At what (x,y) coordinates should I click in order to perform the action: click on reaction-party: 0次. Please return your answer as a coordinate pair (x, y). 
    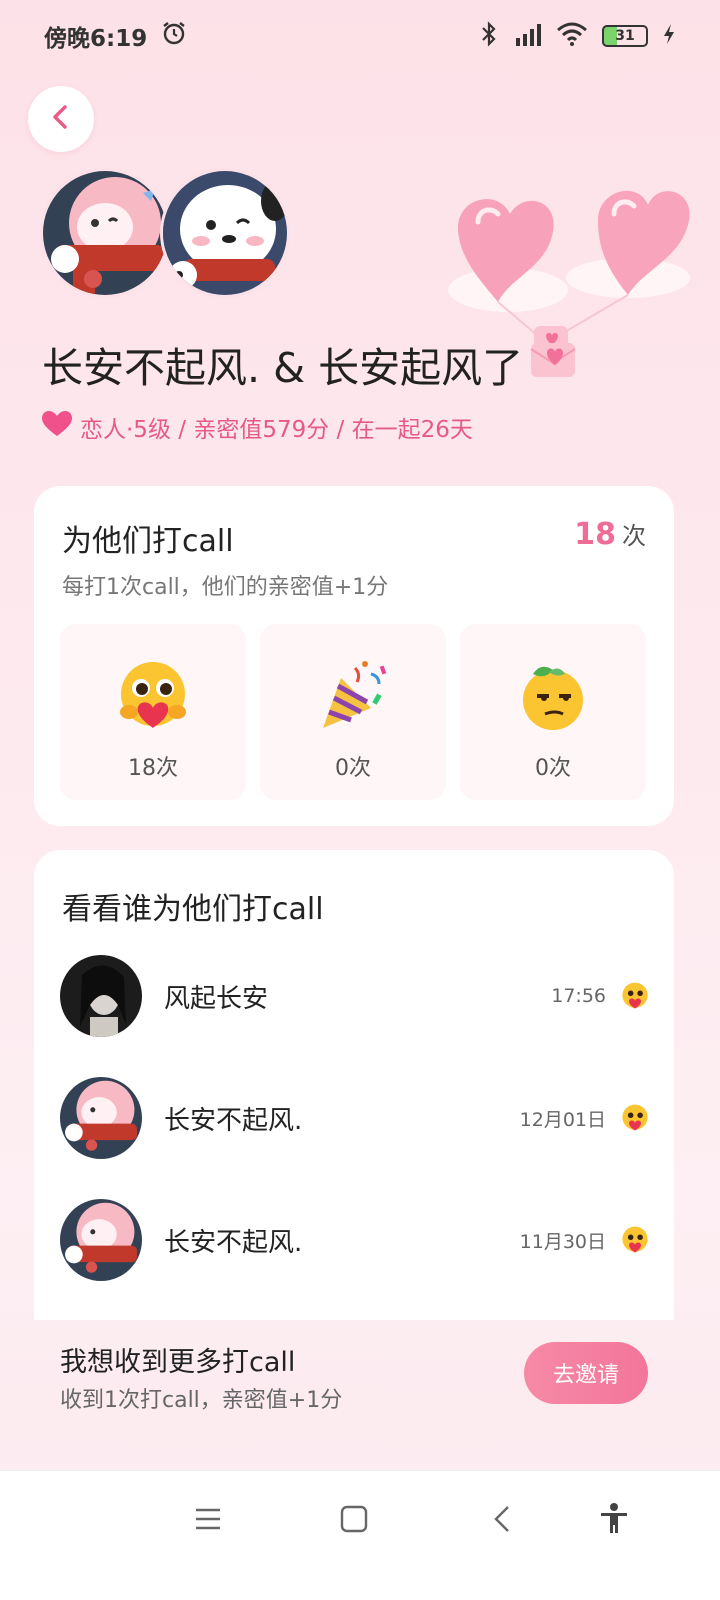
    Looking at the image, I should click on (353, 712).